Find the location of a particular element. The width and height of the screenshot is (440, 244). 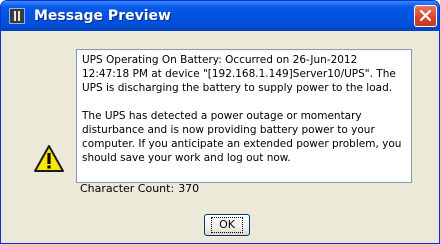

title-bar: Message Preview is located at coordinates (220, 16).